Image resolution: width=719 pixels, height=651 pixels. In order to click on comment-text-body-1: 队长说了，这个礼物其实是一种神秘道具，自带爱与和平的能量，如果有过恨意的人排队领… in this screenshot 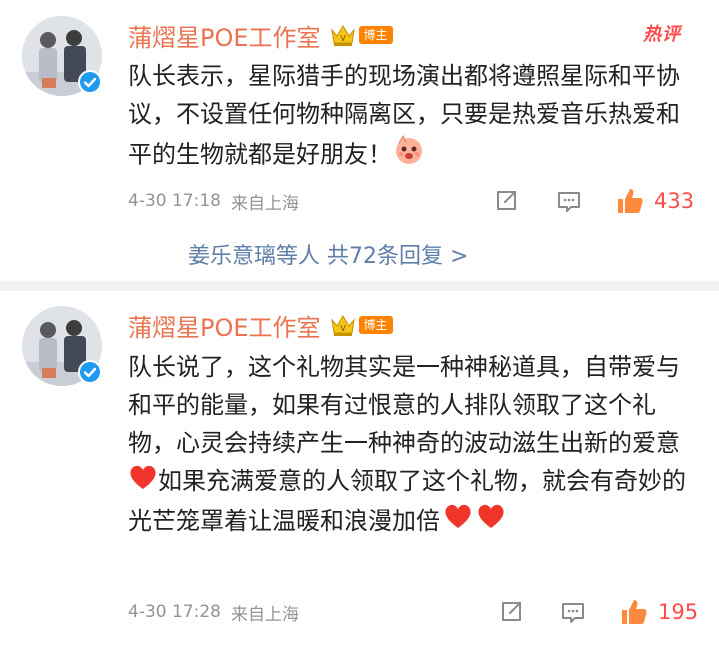, I will do `click(404, 405)`.